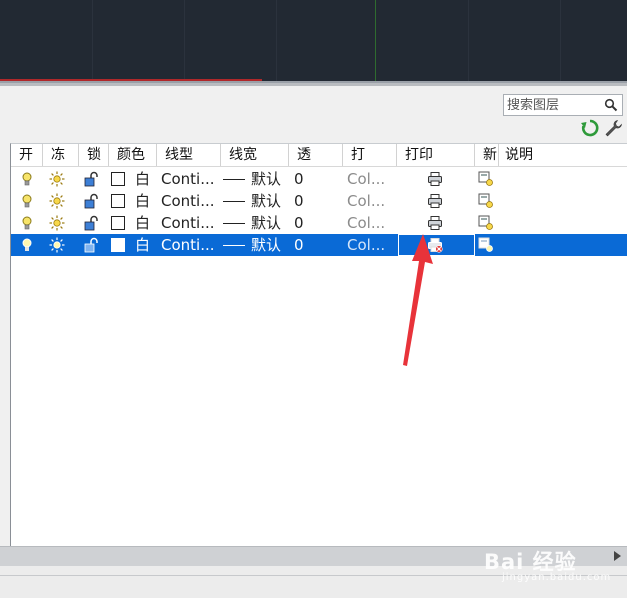 The image size is (627, 598). Describe the element at coordinates (94, 155) in the screenshot. I see `column-lock: 锁` at that location.